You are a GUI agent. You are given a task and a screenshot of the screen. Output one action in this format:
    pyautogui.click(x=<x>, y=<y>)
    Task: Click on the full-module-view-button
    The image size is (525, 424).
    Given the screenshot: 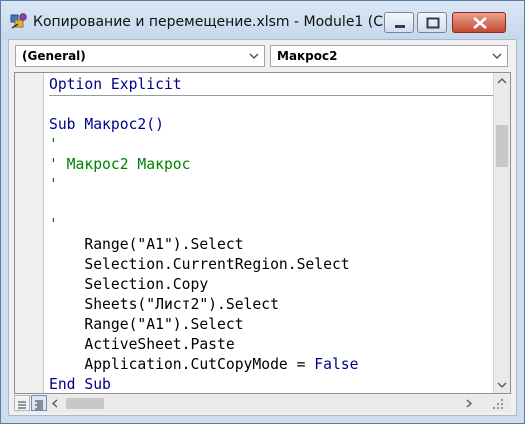 What is the action you would take?
    pyautogui.click(x=39, y=403)
    